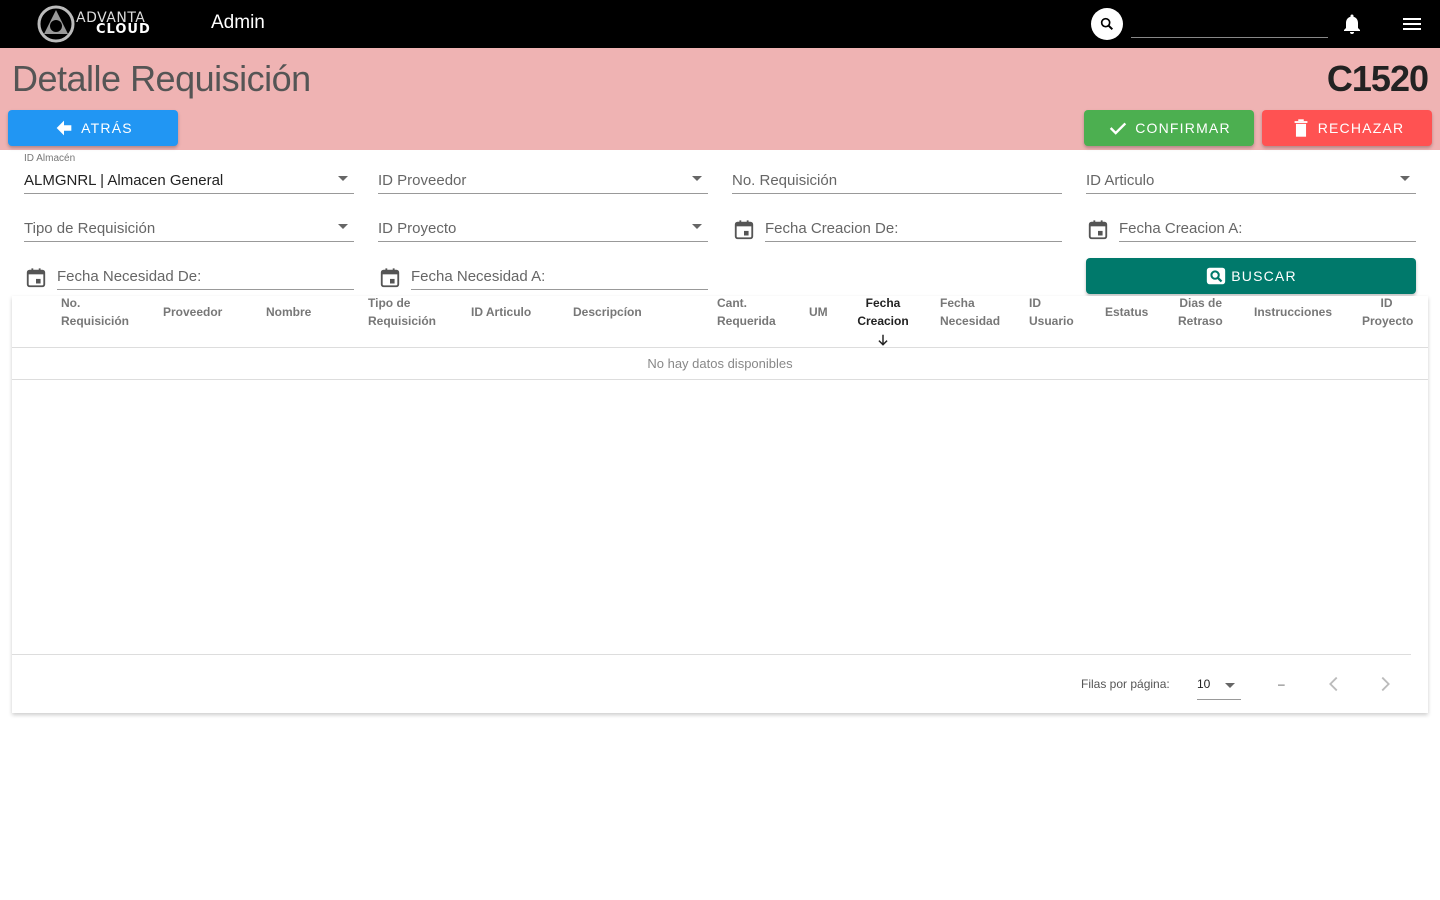 The height and width of the screenshot is (900, 1440). What do you see at coordinates (129, 276) in the screenshot?
I see `fecha-necesidad-de-placeholder: Fecha Necesidad De:` at bounding box center [129, 276].